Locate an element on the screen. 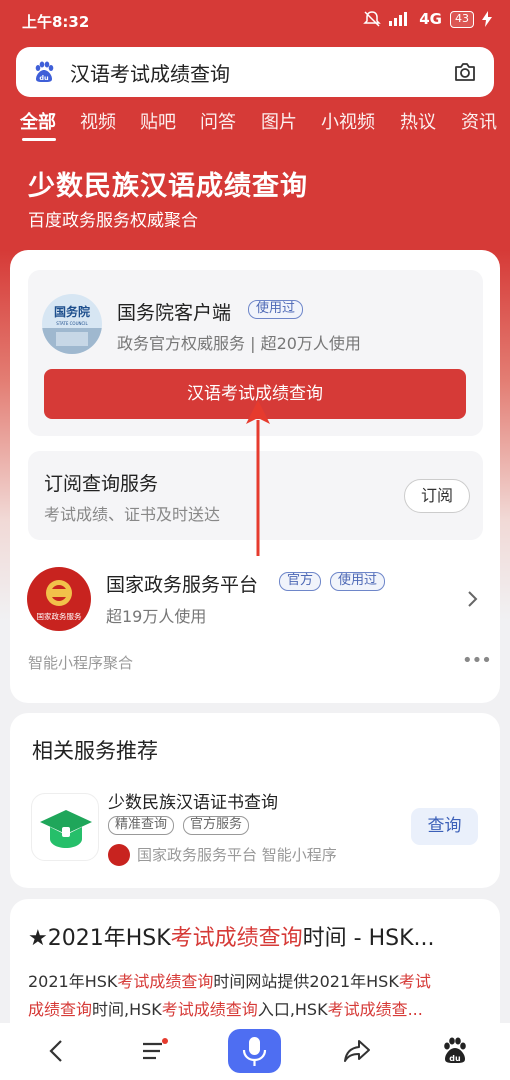 This screenshot has height=1080, width=510. state-council-desc: 政务官方权威服务 | 超20万人使用 is located at coordinates (239, 343).